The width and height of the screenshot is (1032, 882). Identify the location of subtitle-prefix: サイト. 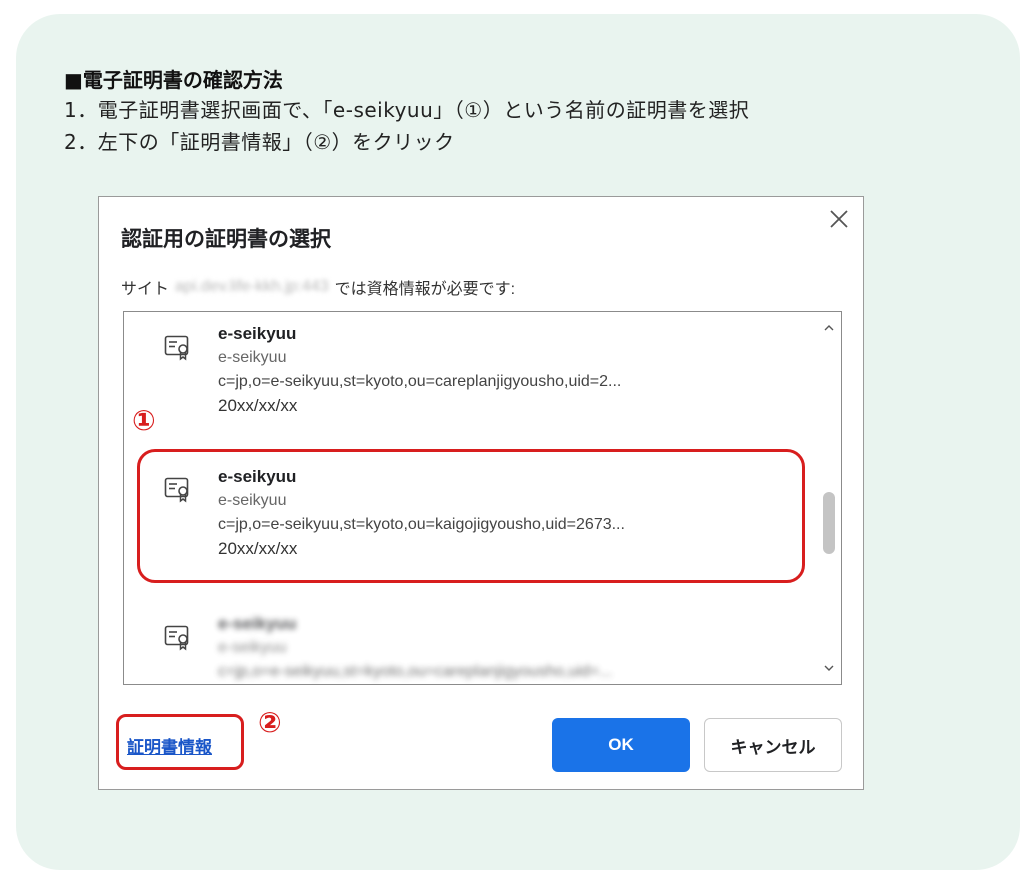
(145, 289).